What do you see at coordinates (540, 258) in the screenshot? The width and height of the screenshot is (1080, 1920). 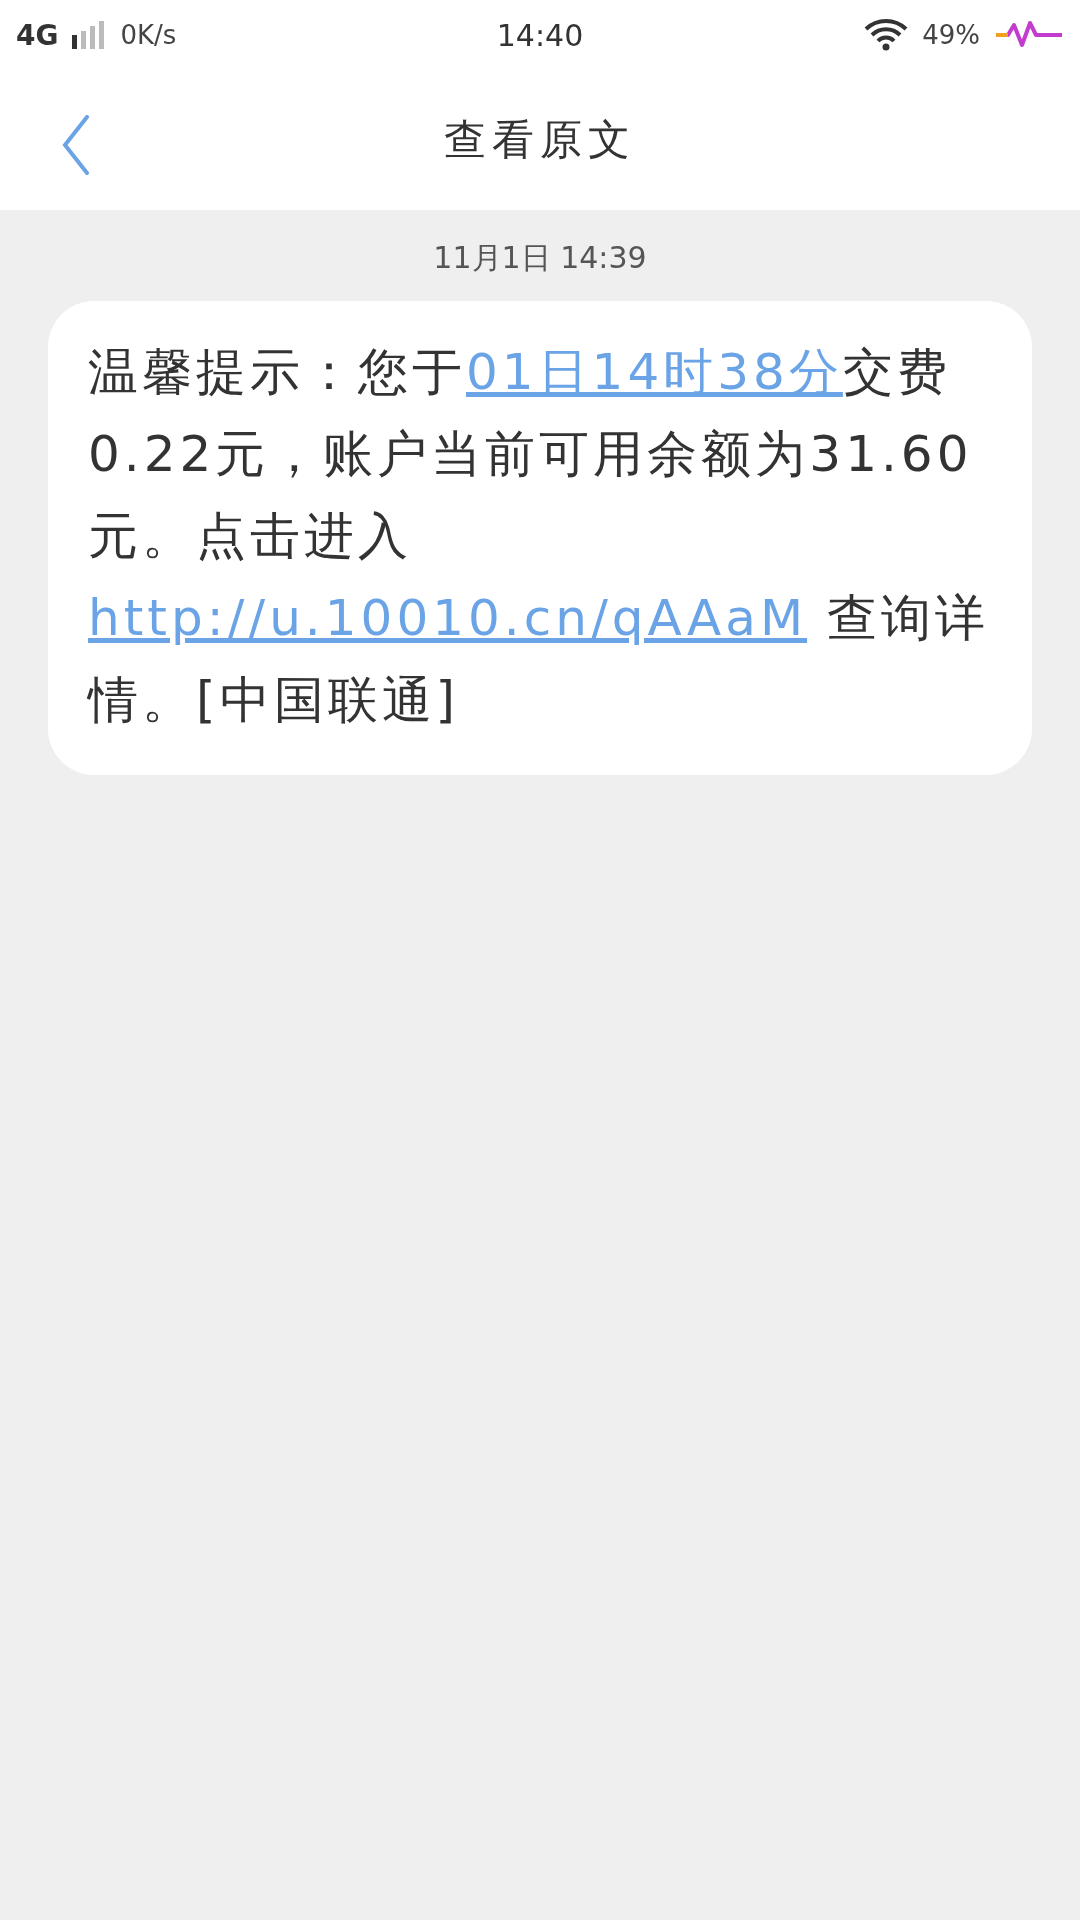 I see `message-timestamp: 11月1日 14:39` at bounding box center [540, 258].